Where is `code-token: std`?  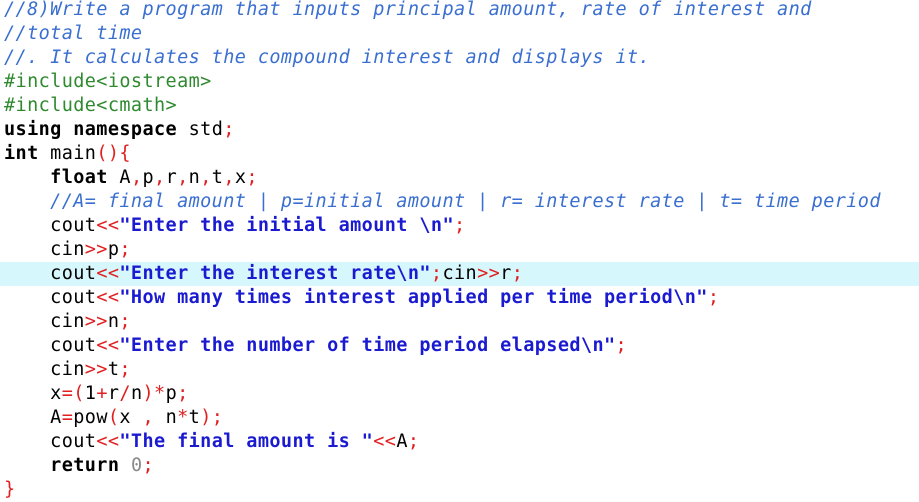
code-token: std is located at coordinates (200, 129).